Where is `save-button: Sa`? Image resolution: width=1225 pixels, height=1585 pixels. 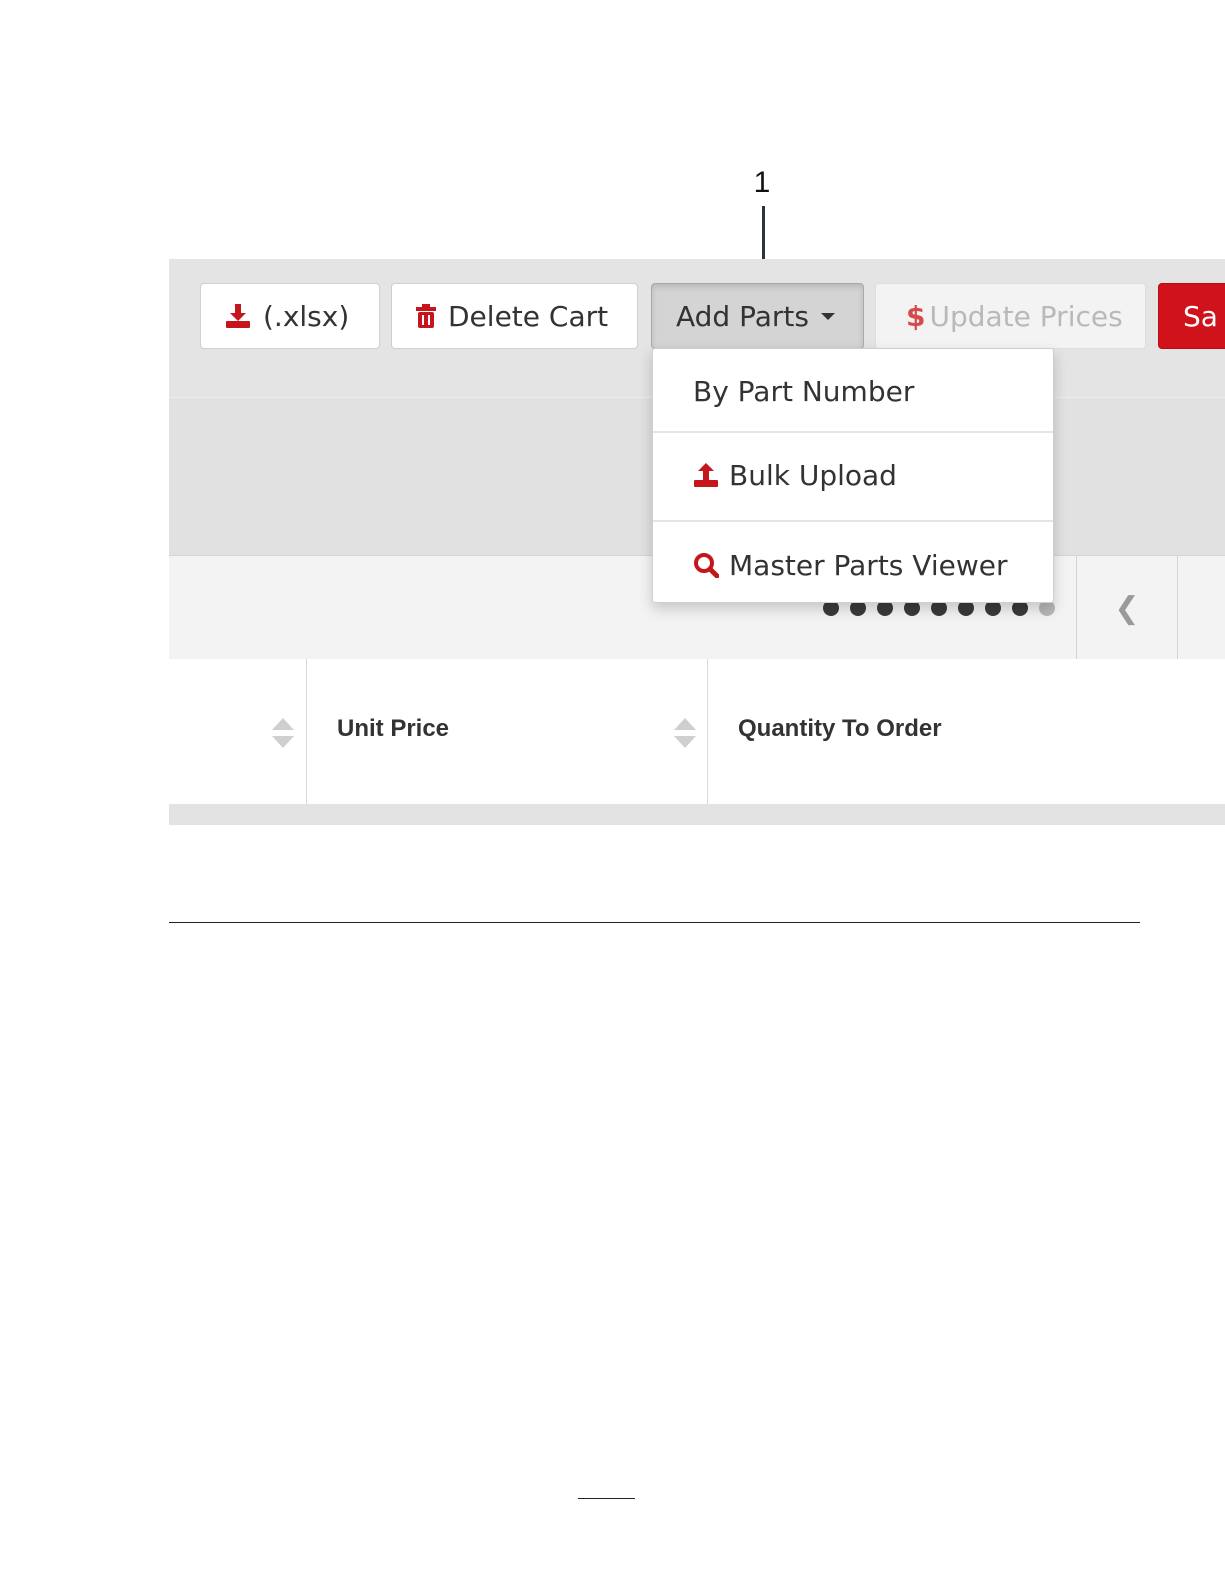
save-button: Sa is located at coordinates (1191, 316).